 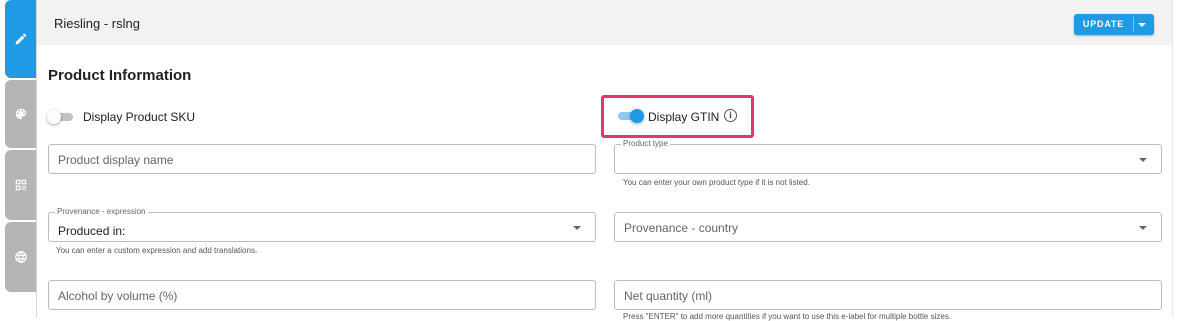 I want to click on tab-qr-code, so click(x=20, y=185).